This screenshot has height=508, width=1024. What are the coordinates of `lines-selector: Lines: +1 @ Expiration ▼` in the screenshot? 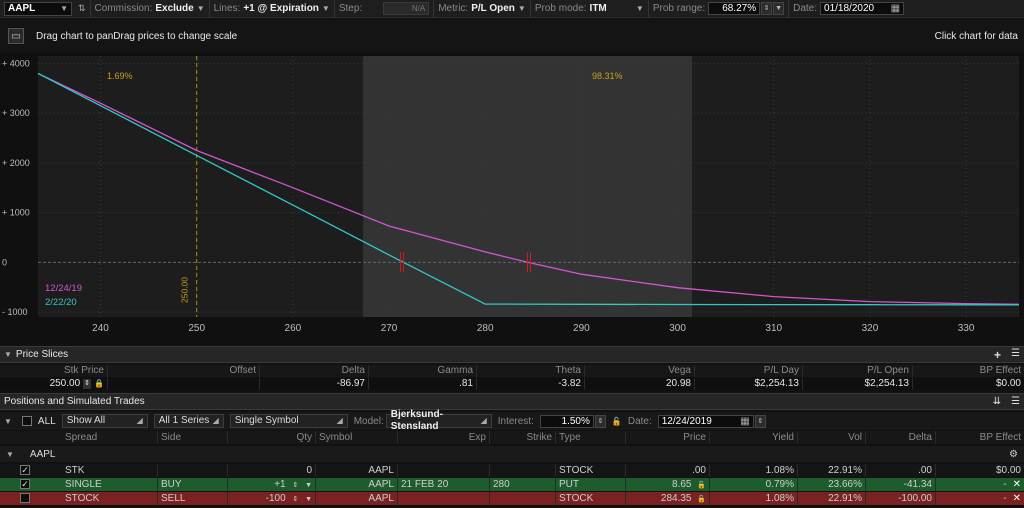 It's located at (272, 9).